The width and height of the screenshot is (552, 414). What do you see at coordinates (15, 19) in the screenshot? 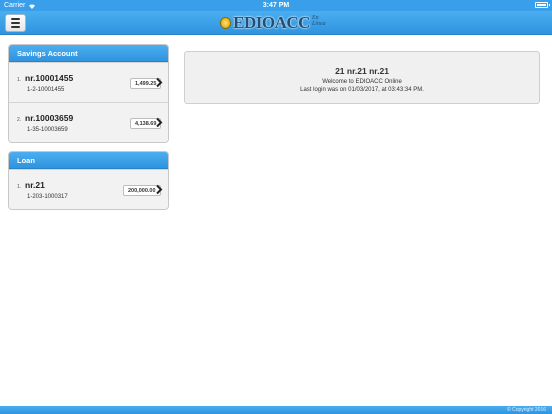
I see `hamburger-icon` at bounding box center [15, 19].